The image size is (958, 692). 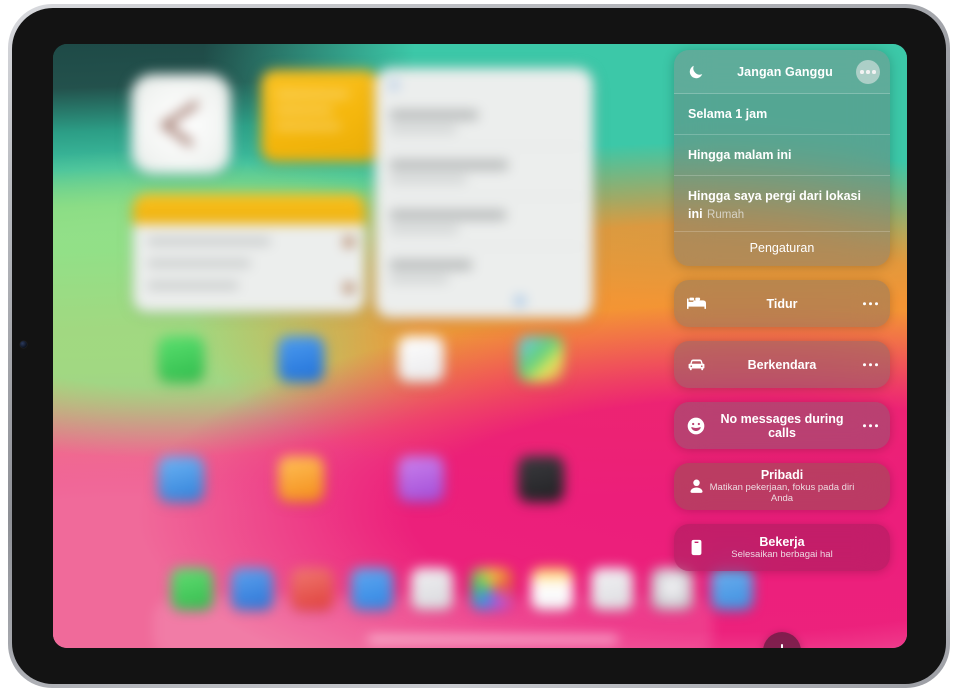 What do you see at coordinates (320, 116) in the screenshot?
I see `notes-widget` at bounding box center [320, 116].